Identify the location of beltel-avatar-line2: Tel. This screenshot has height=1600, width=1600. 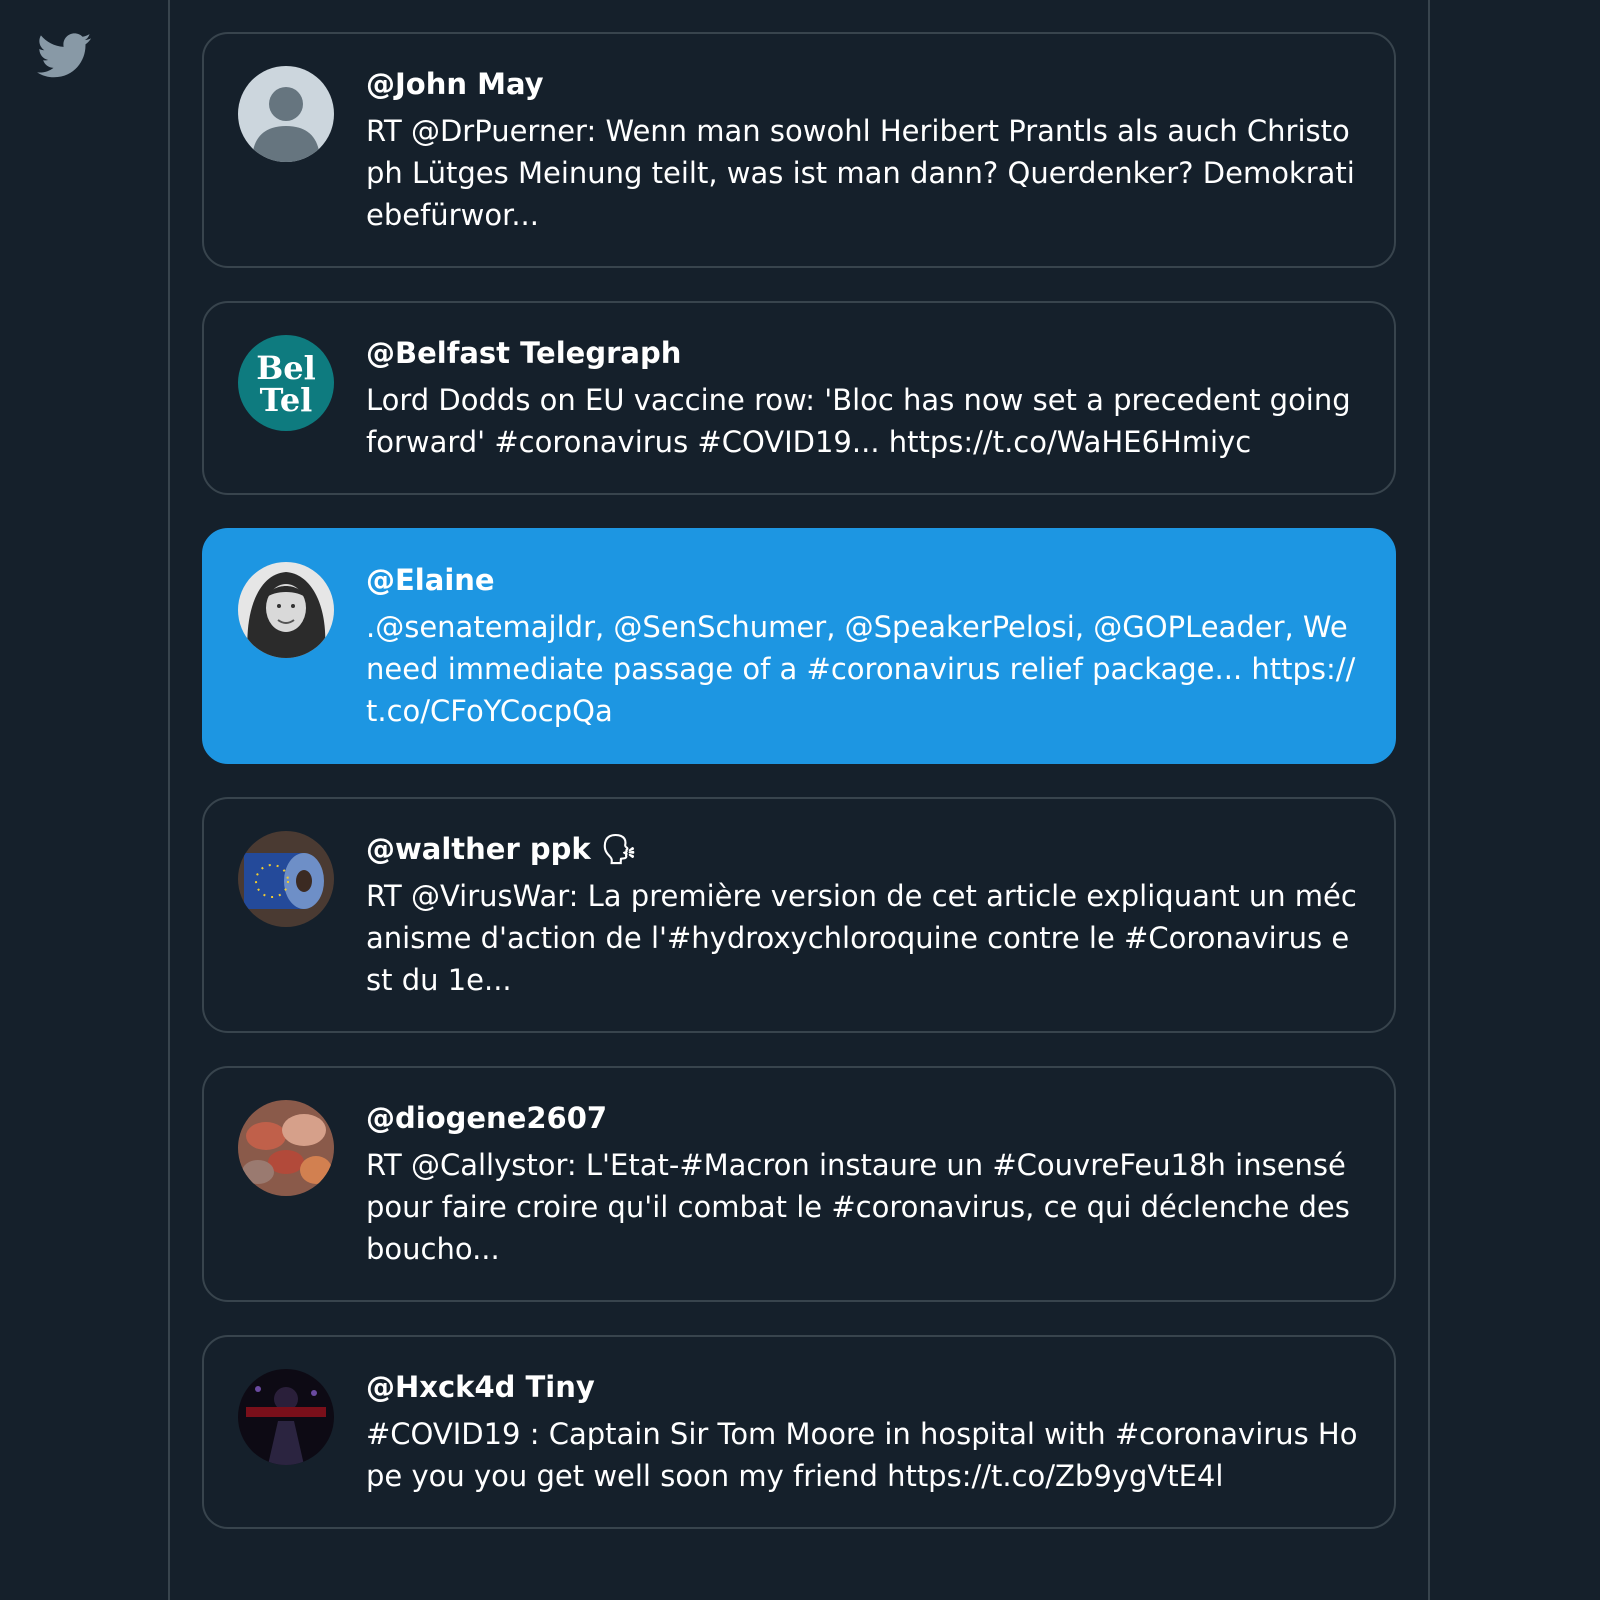
(286, 400).